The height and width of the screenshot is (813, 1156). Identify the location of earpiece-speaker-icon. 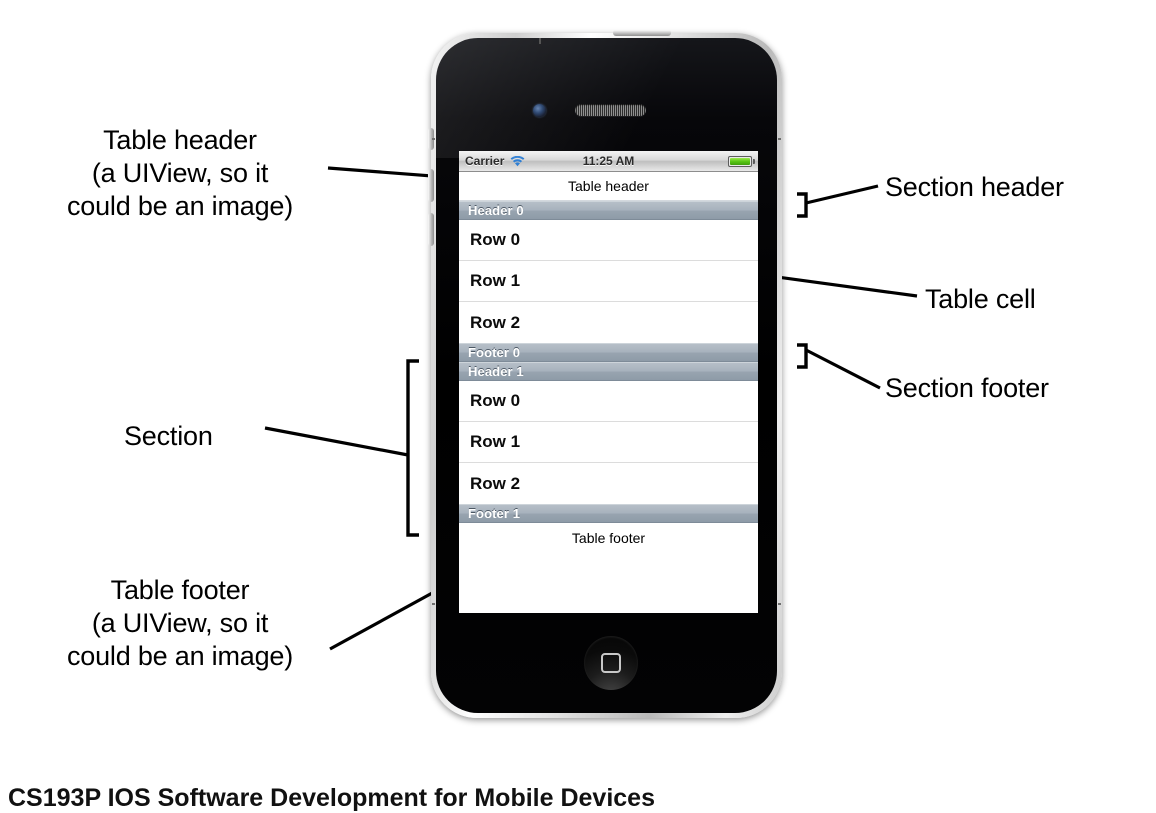
(610, 110).